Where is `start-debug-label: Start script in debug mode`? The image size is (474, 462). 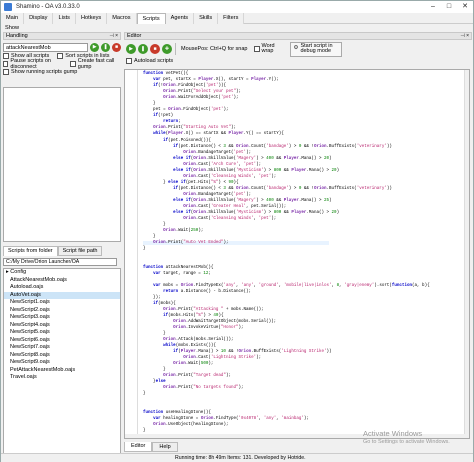 start-debug-label: Start script in debug mode is located at coordinates (316, 48).